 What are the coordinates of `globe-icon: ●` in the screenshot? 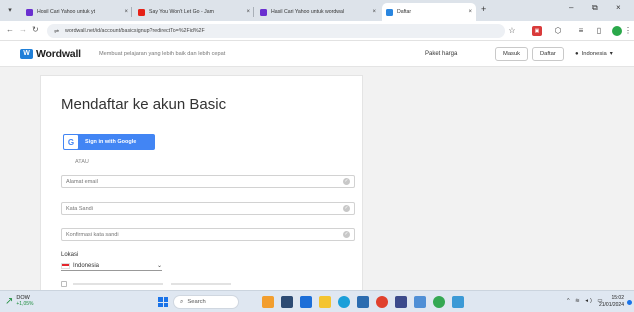 It's located at (577, 54).